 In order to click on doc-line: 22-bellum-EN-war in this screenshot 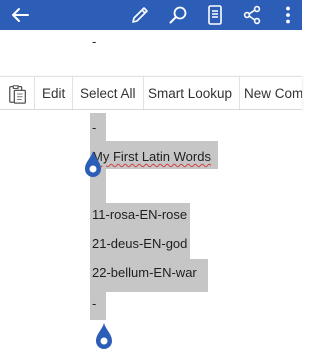, I will do `click(144, 272)`.